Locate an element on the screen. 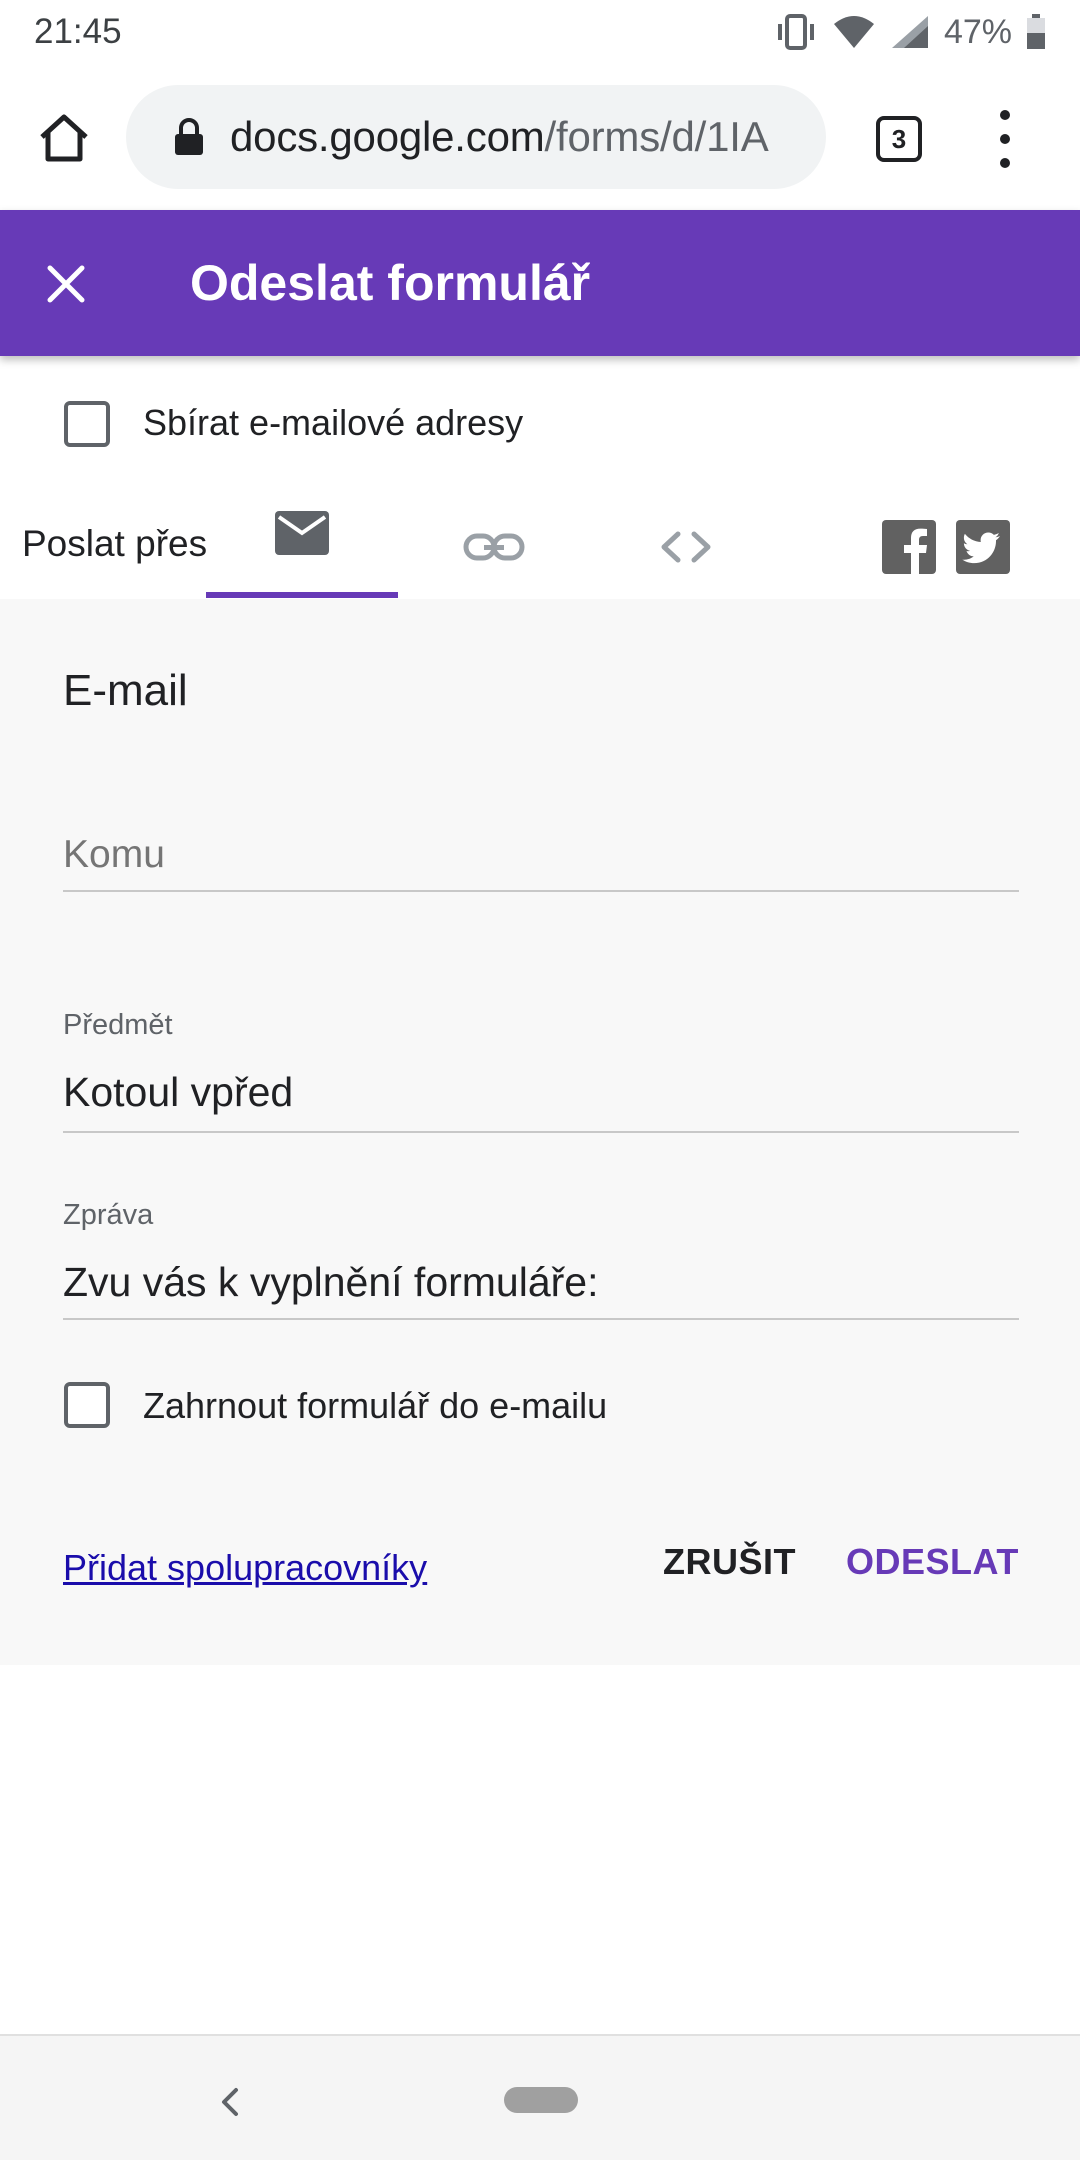 This screenshot has width=1080, height=2160. home-button is located at coordinates (64, 138).